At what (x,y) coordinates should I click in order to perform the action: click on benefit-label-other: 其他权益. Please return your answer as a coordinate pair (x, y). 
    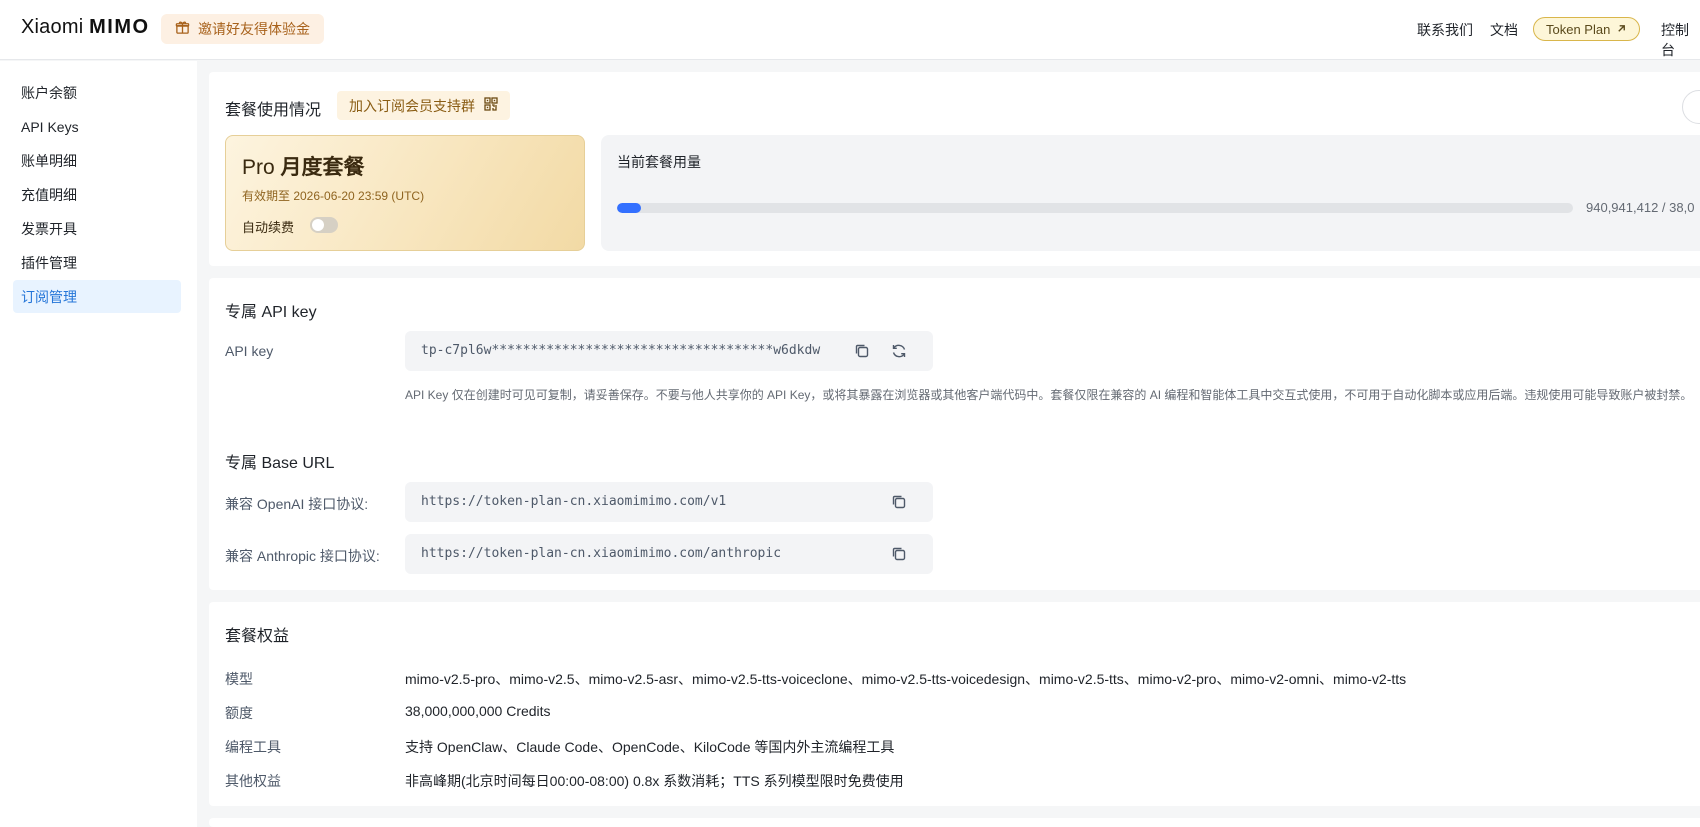
    Looking at the image, I should click on (253, 781).